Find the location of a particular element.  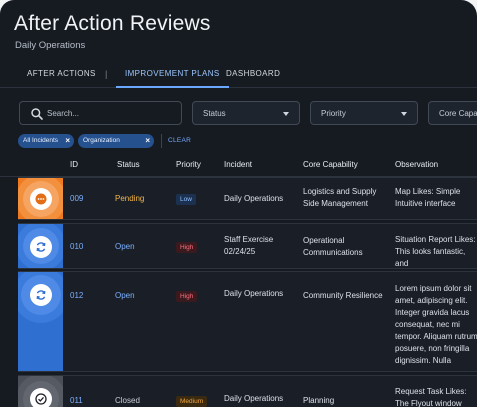

column-header-priority: Priority is located at coordinates (188, 164).